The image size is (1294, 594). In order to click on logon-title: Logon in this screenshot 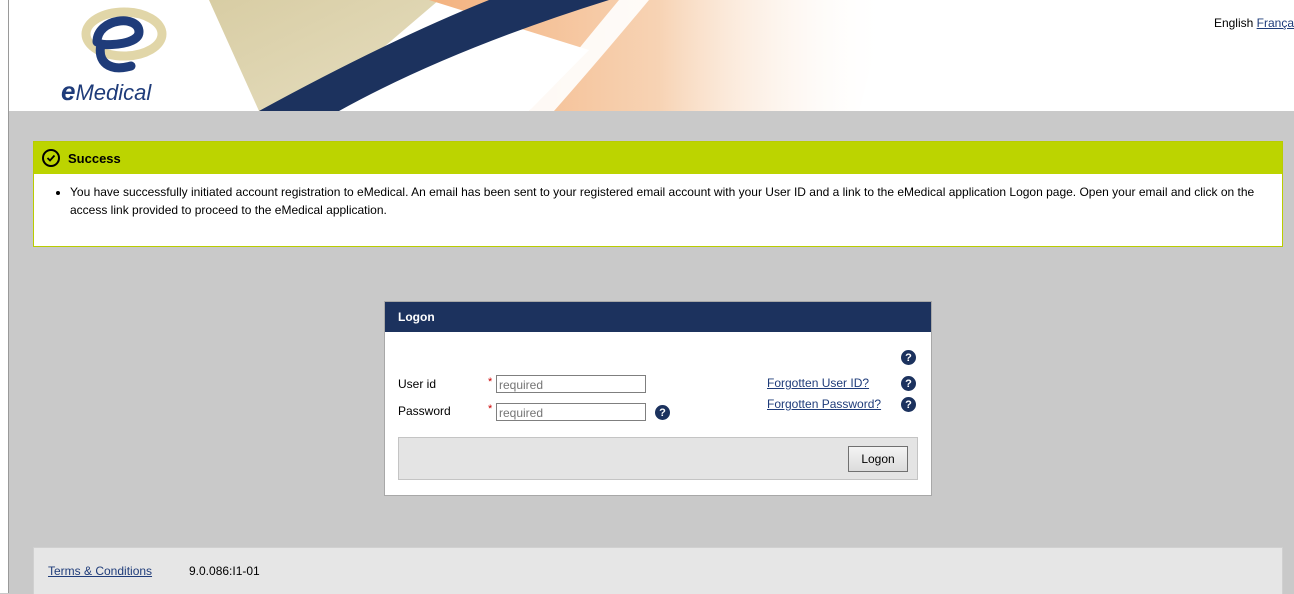, I will do `click(658, 317)`.